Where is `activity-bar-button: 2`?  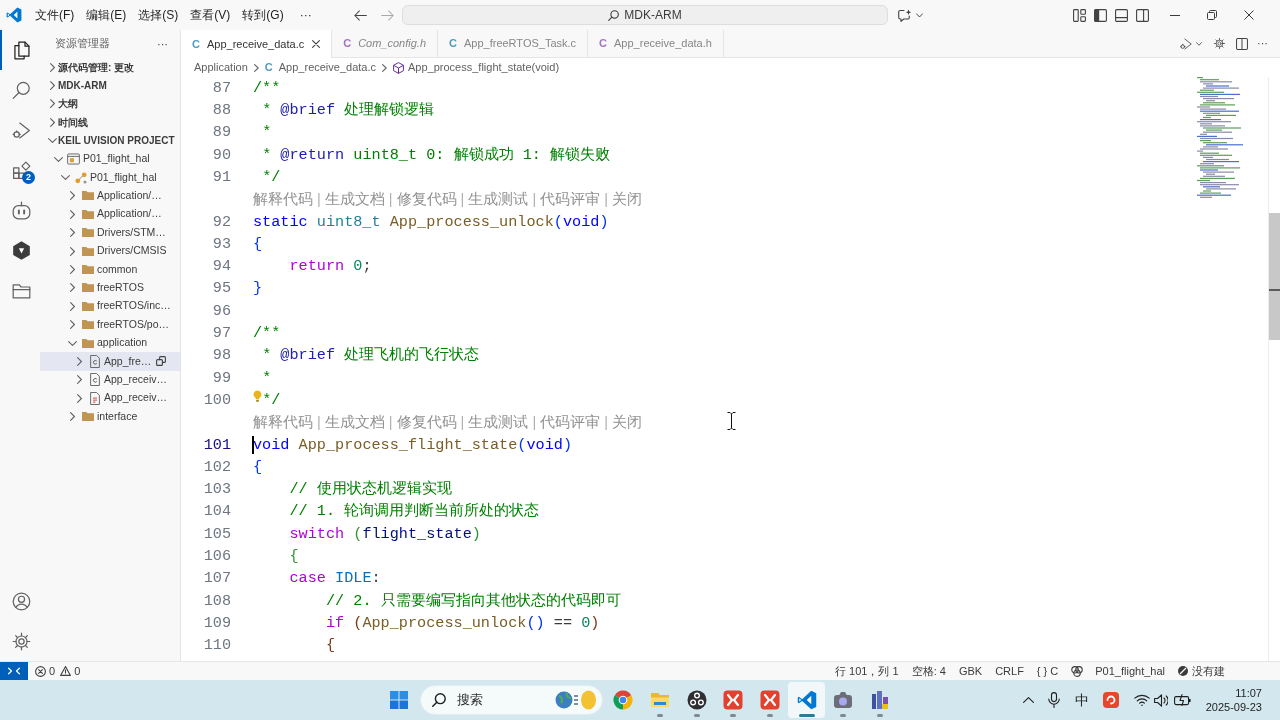
activity-bar-button: 2 is located at coordinates (20, 170).